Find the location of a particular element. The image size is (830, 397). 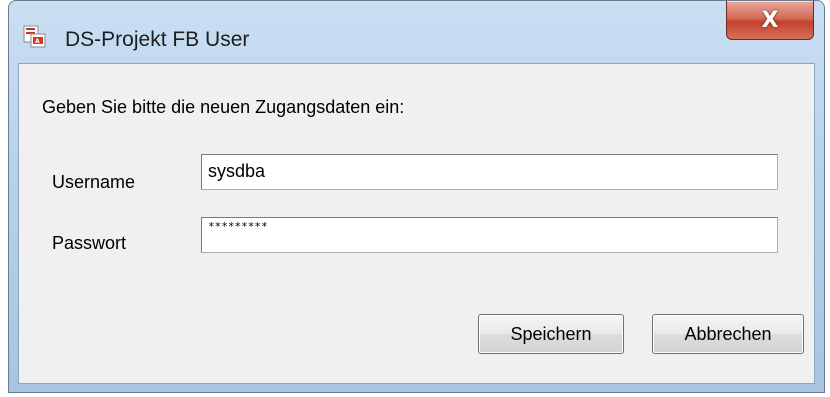

password-input: ********* is located at coordinates (489, 235).